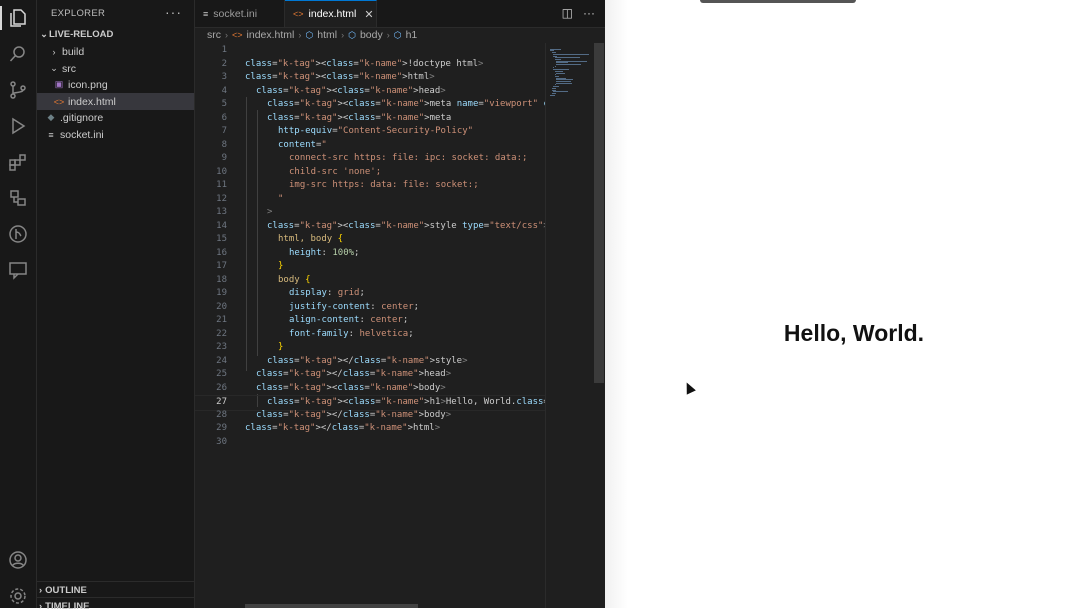 This screenshot has height=615, width=1080. What do you see at coordinates (370, 429) in the screenshot?
I see `code-line: 29 class="k-tag"></class="k-name">html>` at bounding box center [370, 429].